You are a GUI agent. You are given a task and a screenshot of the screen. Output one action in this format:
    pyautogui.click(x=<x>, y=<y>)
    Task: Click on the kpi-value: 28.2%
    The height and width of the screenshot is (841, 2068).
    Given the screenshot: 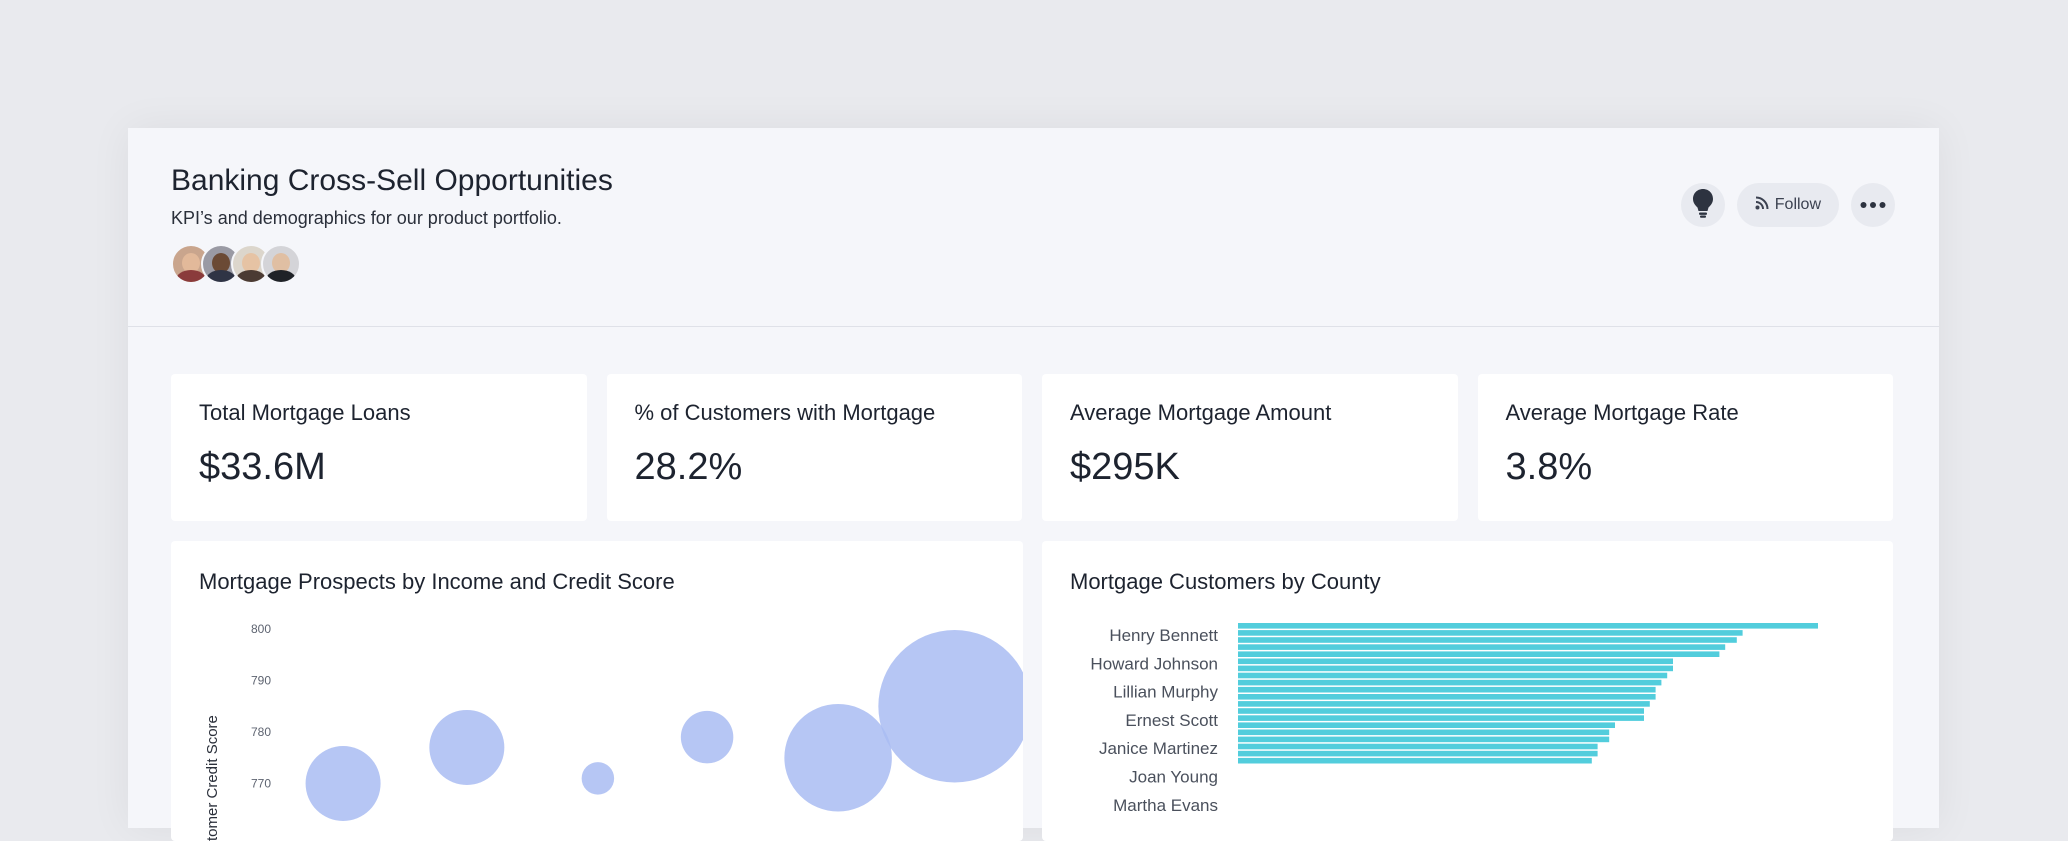 What is the action you would take?
    pyautogui.click(x=688, y=467)
    